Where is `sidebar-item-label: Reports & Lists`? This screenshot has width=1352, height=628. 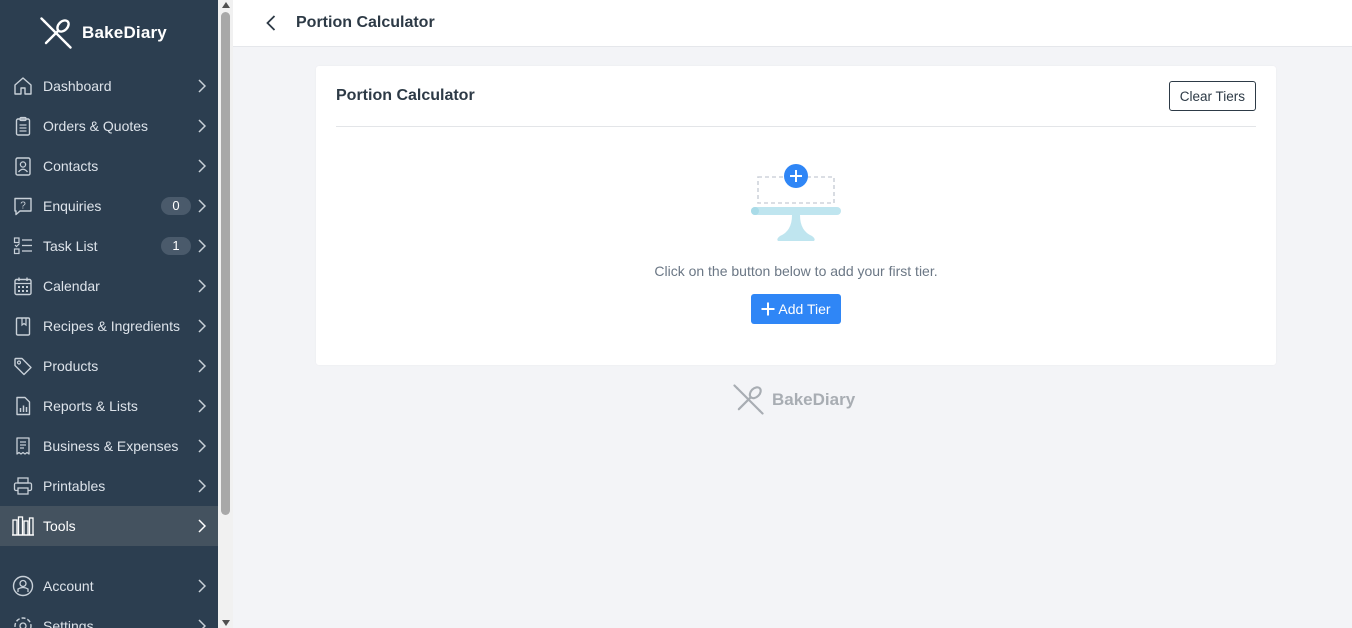 sidebar-item-label: Reports & Lists is located at coordinates (90, 406).